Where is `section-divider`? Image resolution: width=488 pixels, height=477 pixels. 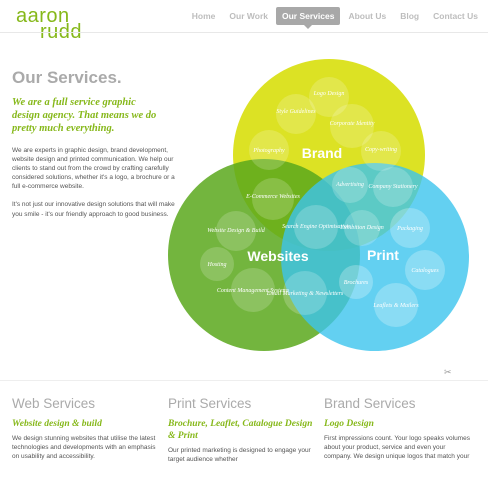
section-divider is located at coordinates (244, 380).